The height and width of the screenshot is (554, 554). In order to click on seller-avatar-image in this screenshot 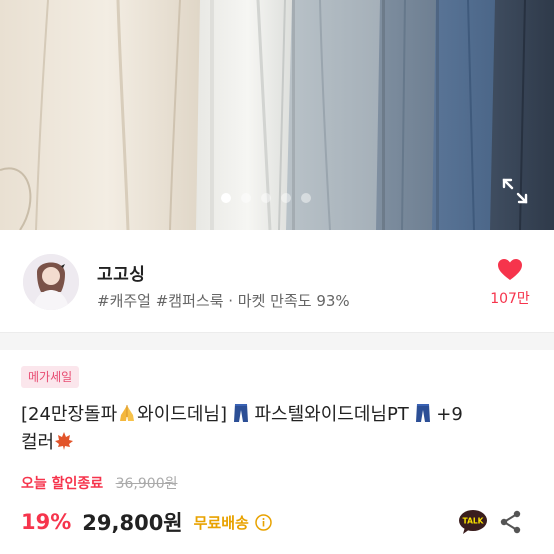, I will do `click(51, 282)`.